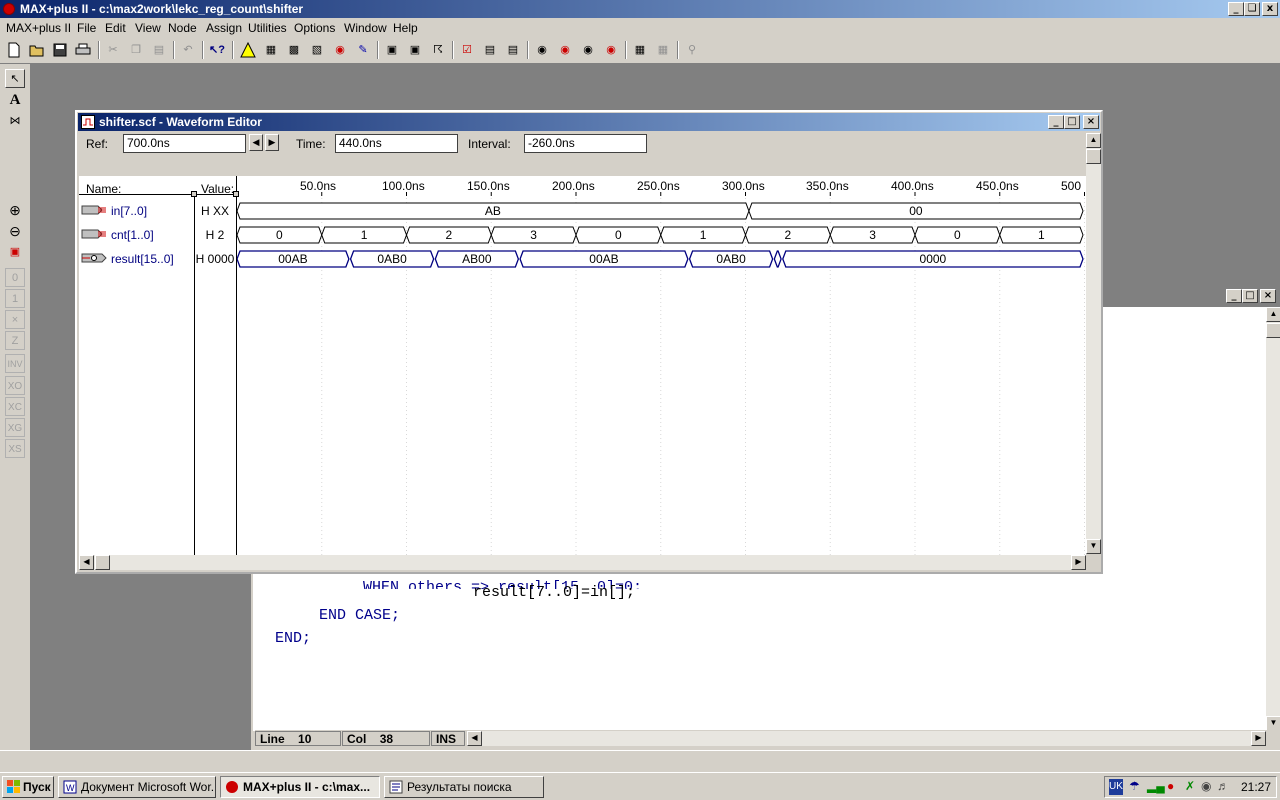 Image resolution: width=1280 pixels, height=800 pixels. I want to click on bus-segment, so click(777, 259).